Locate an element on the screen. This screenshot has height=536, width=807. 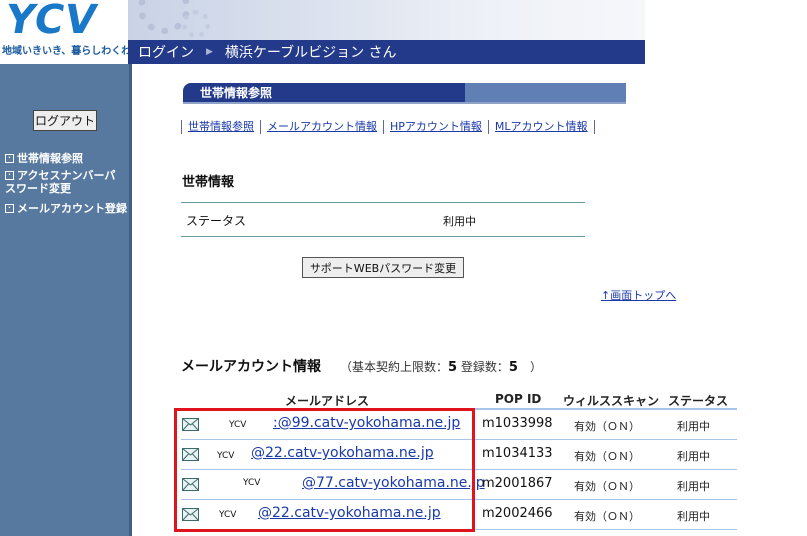
tab-household-info: 世帯情報参照 is located at coordinates (220, 127).